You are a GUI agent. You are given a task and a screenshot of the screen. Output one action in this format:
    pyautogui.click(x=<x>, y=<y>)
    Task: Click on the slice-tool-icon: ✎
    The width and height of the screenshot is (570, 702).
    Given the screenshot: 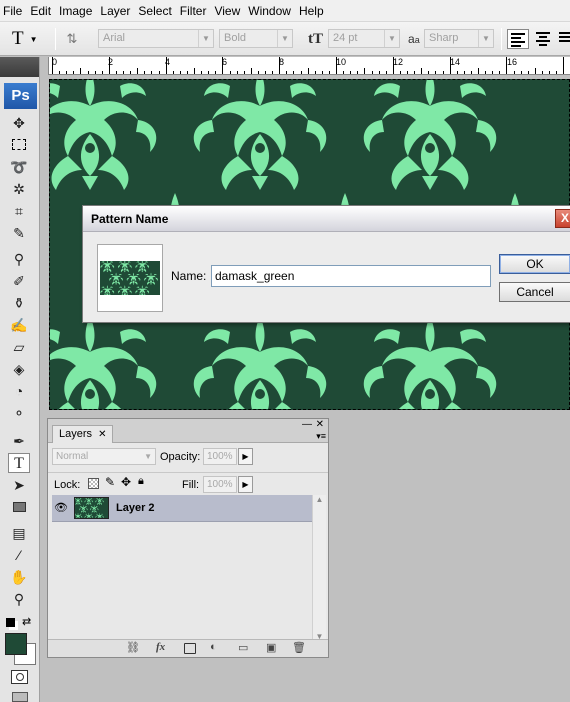 What is the action you would take?
    pyautogui.click(x=19, y=233)
    